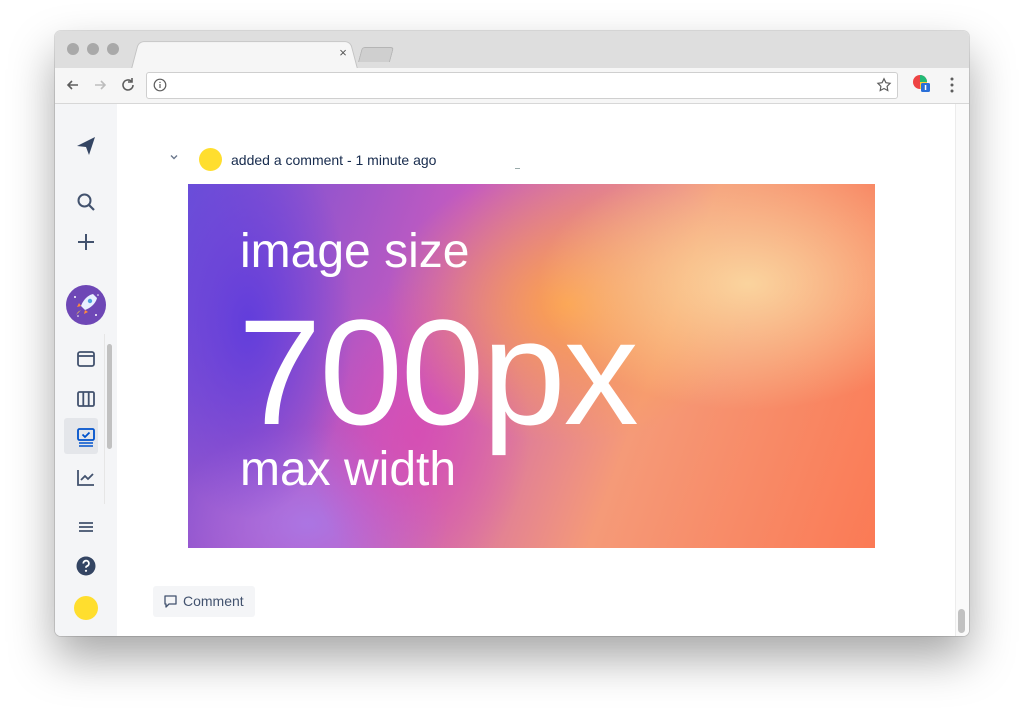 The image size is (1024, 716). What do you see at coordinates (355, 251) in the screenshot?
I see `image-text-line1: image size` at bounding box center [355, 251].